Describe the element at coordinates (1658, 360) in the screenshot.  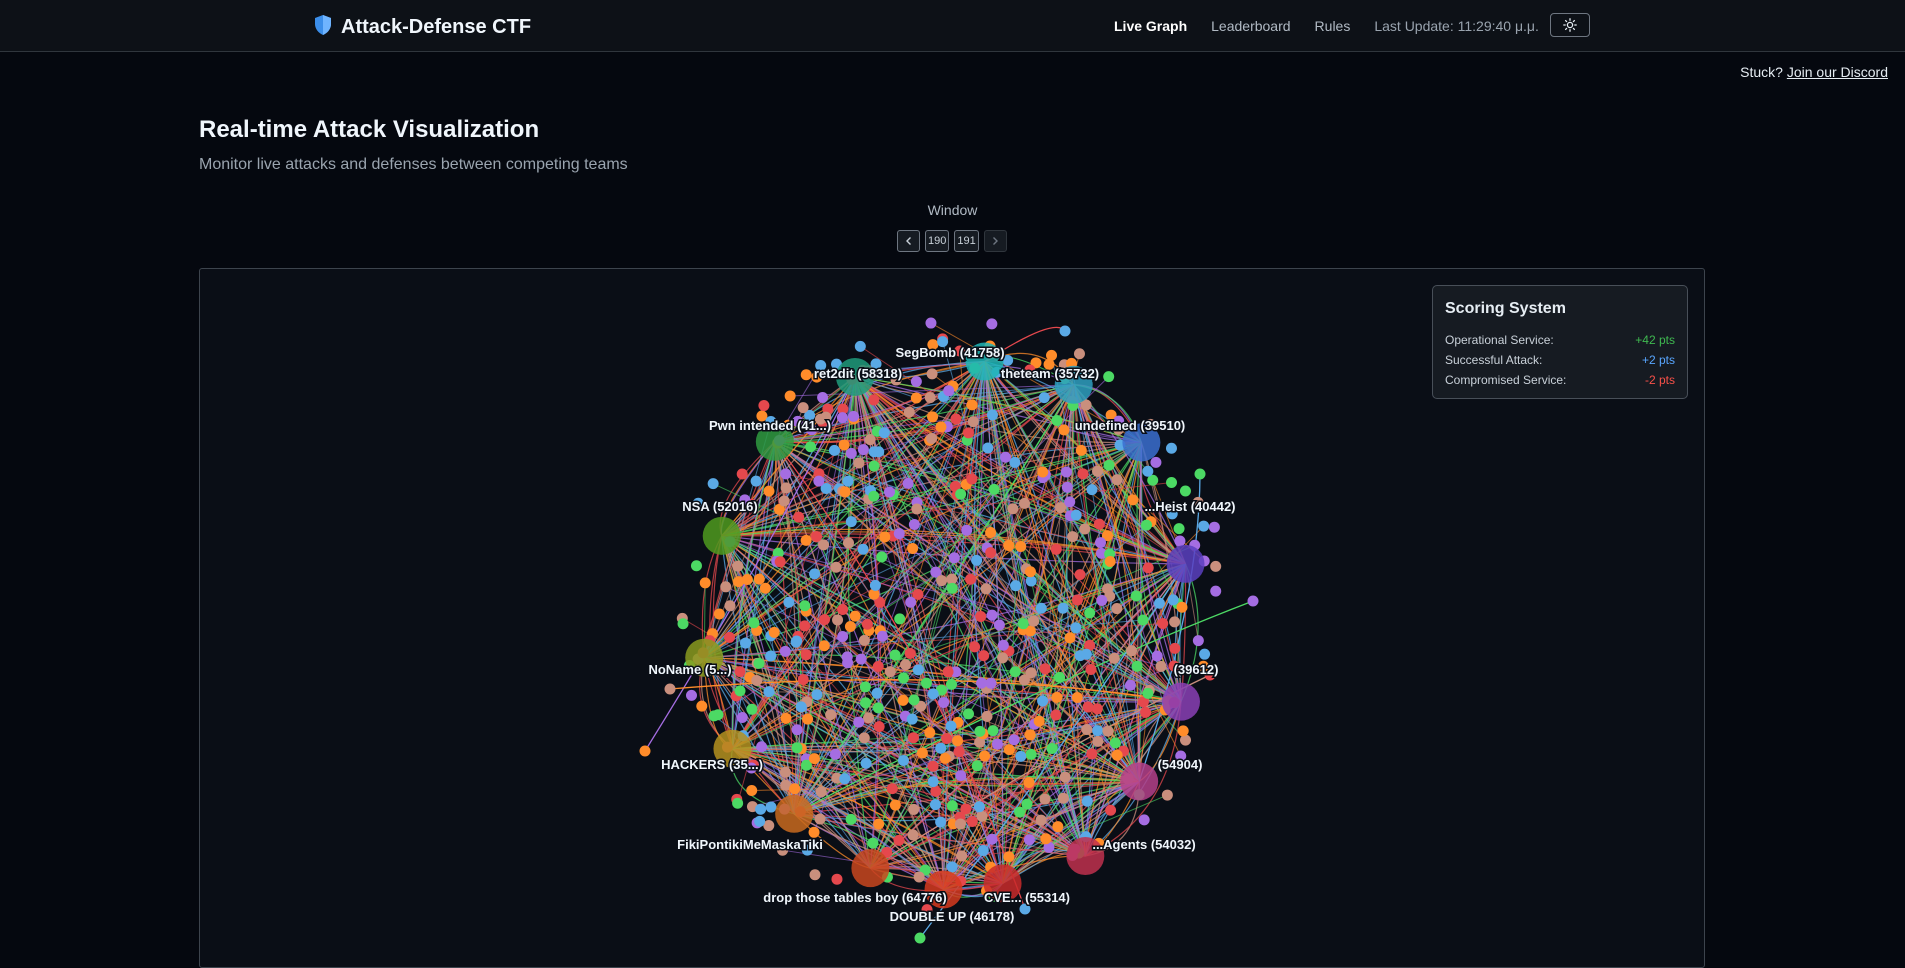
I see `scoring-value: +2 pts` at that location.